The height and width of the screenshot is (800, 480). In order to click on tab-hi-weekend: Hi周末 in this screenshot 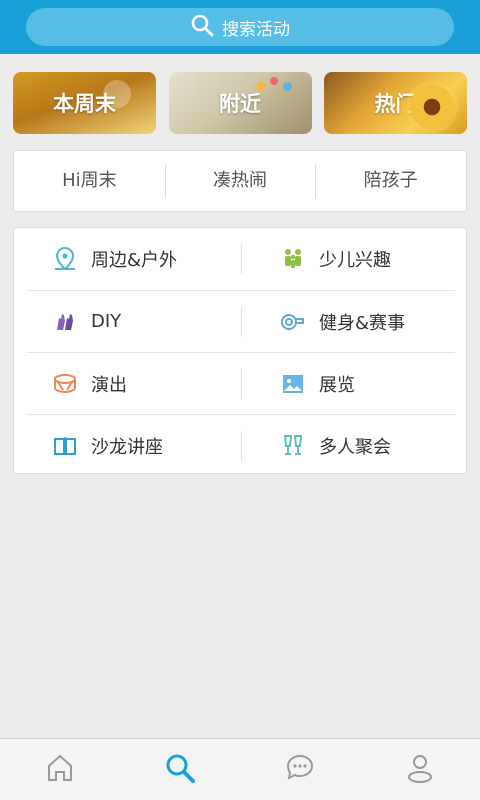, I will do `click(89, 181)`.